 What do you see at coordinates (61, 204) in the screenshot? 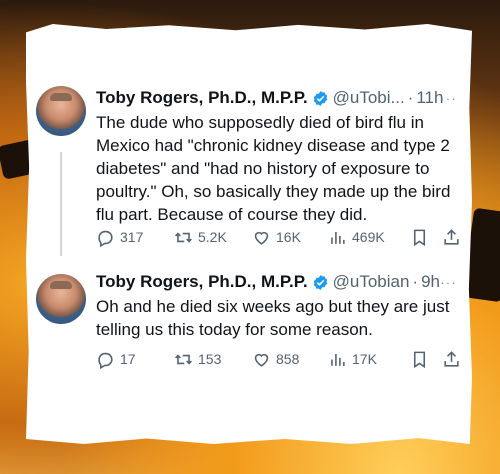
I see `thread-connector-line` at bounding box center [61, 204].